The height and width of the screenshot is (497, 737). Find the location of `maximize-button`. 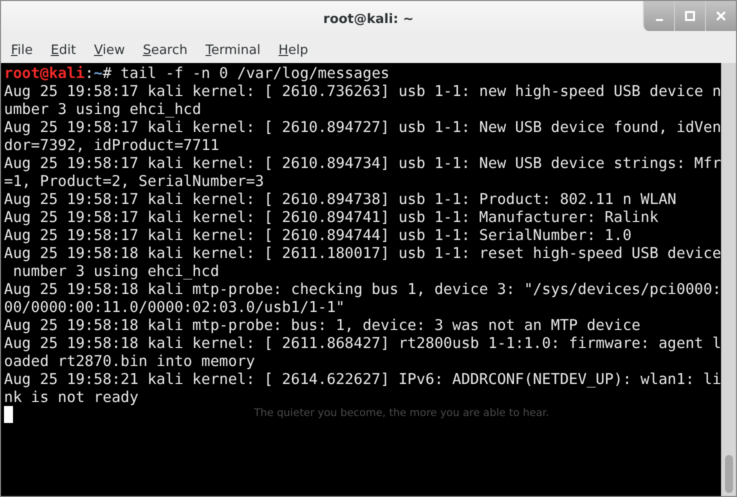

maximize-button is located at coordinates (689, 16).